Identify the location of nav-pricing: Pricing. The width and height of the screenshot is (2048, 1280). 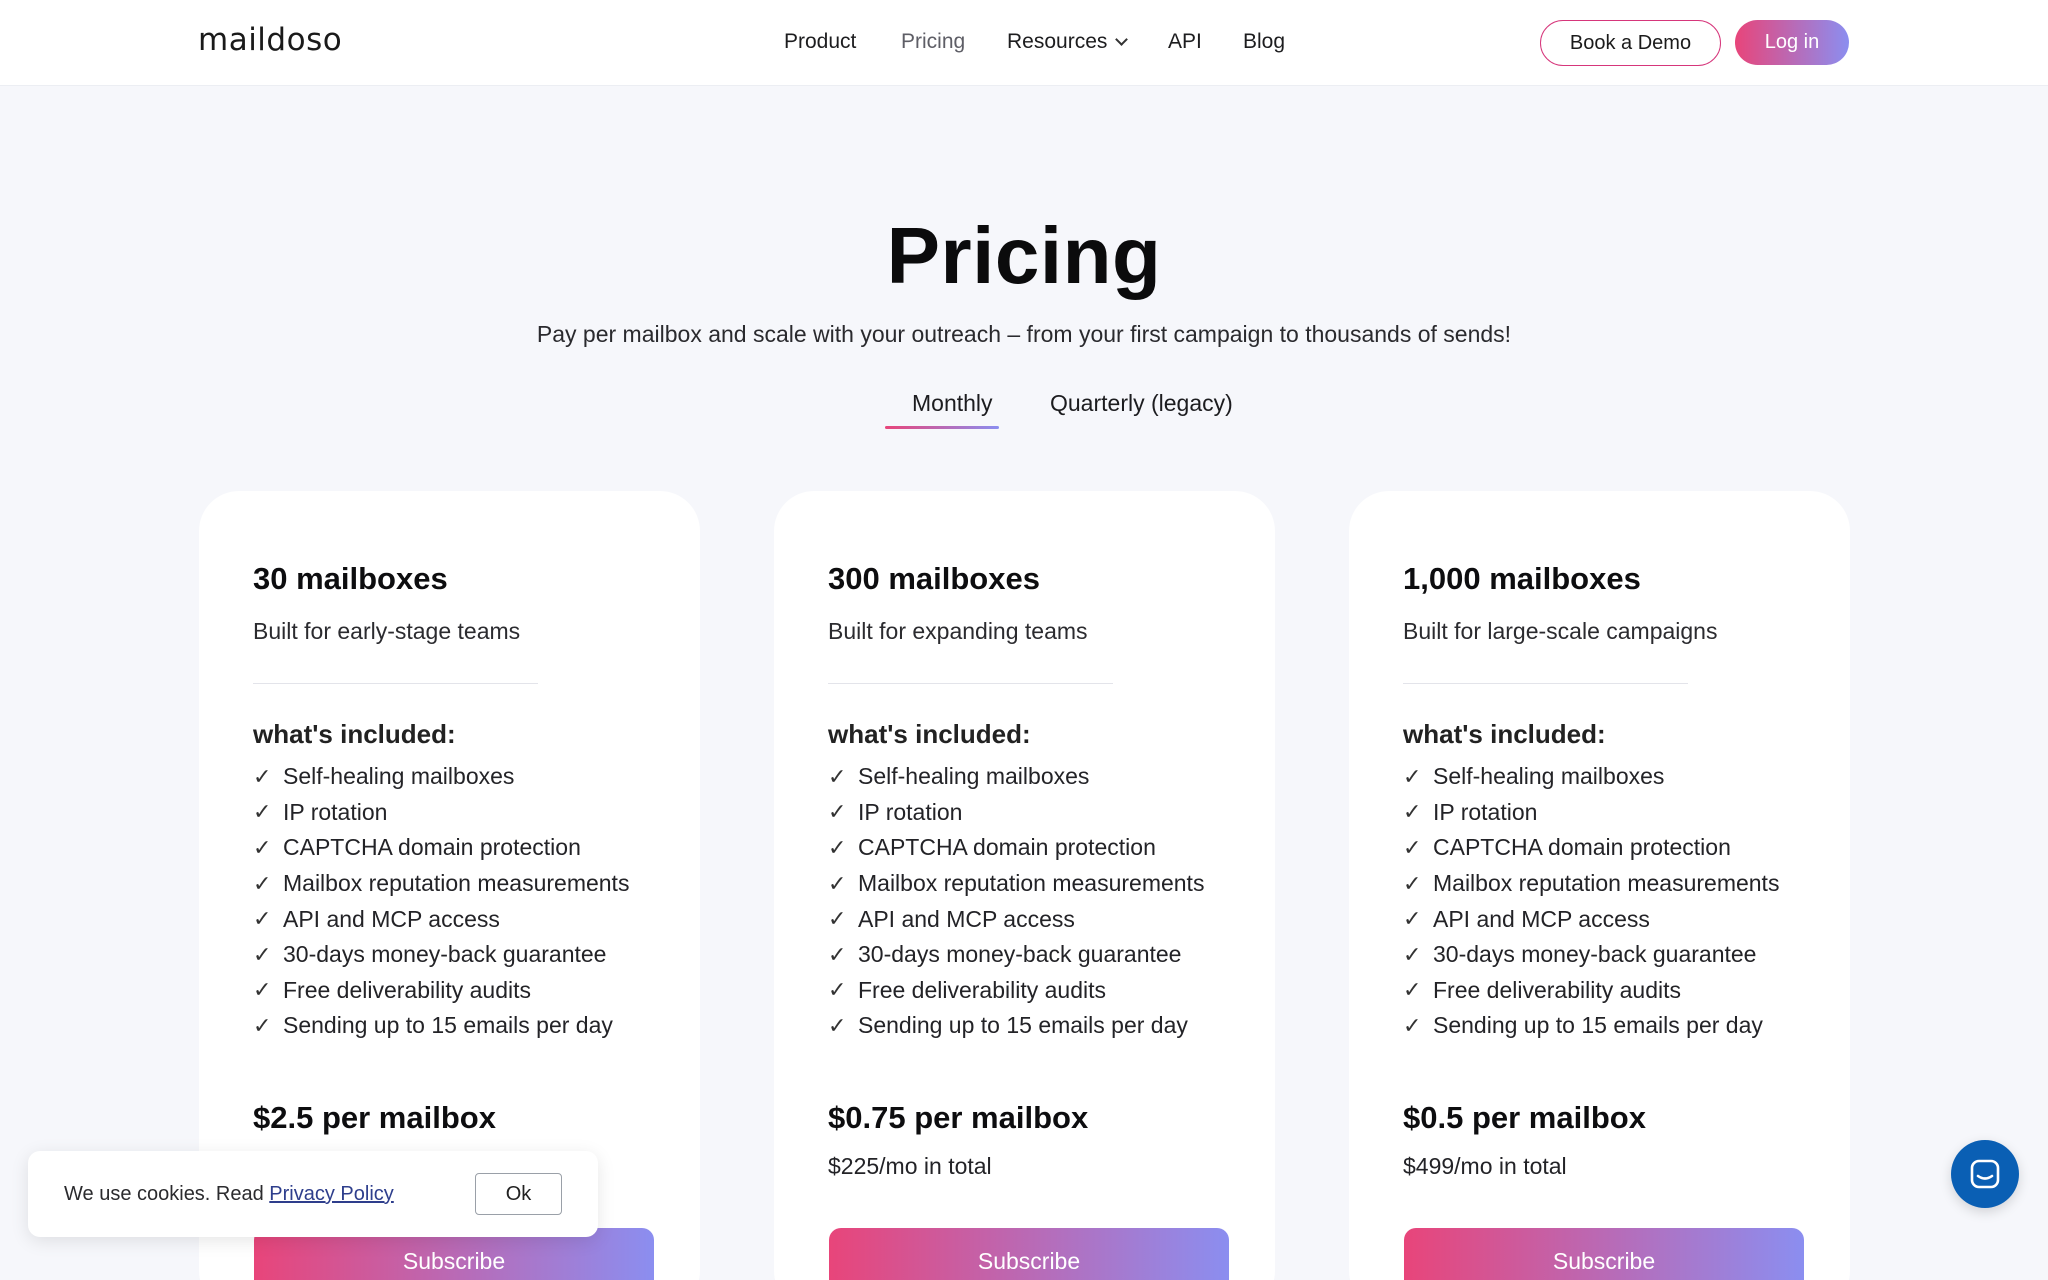
(933, 42).